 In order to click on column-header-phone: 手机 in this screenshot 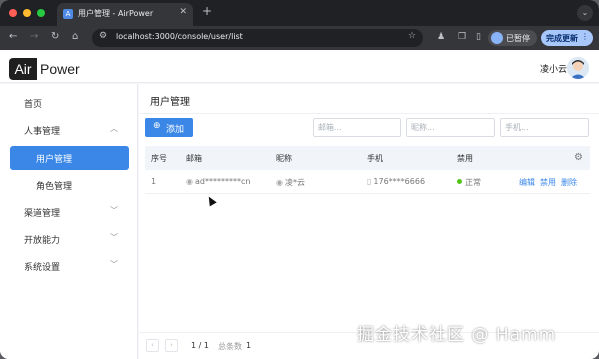, I will do `click(375, 158)`.